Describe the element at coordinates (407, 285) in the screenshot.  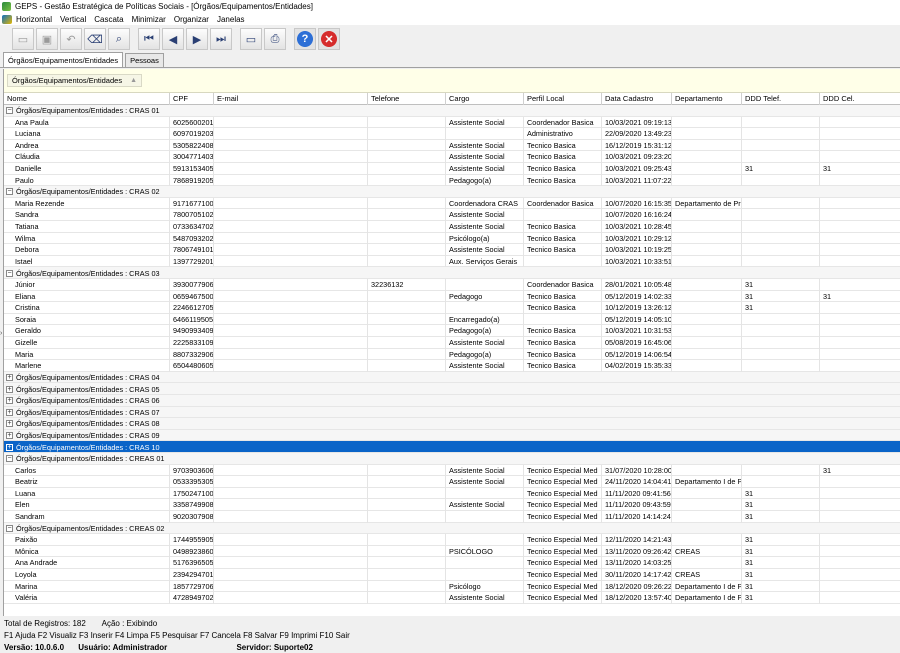
I see `table-cell: 32236132` at that location.